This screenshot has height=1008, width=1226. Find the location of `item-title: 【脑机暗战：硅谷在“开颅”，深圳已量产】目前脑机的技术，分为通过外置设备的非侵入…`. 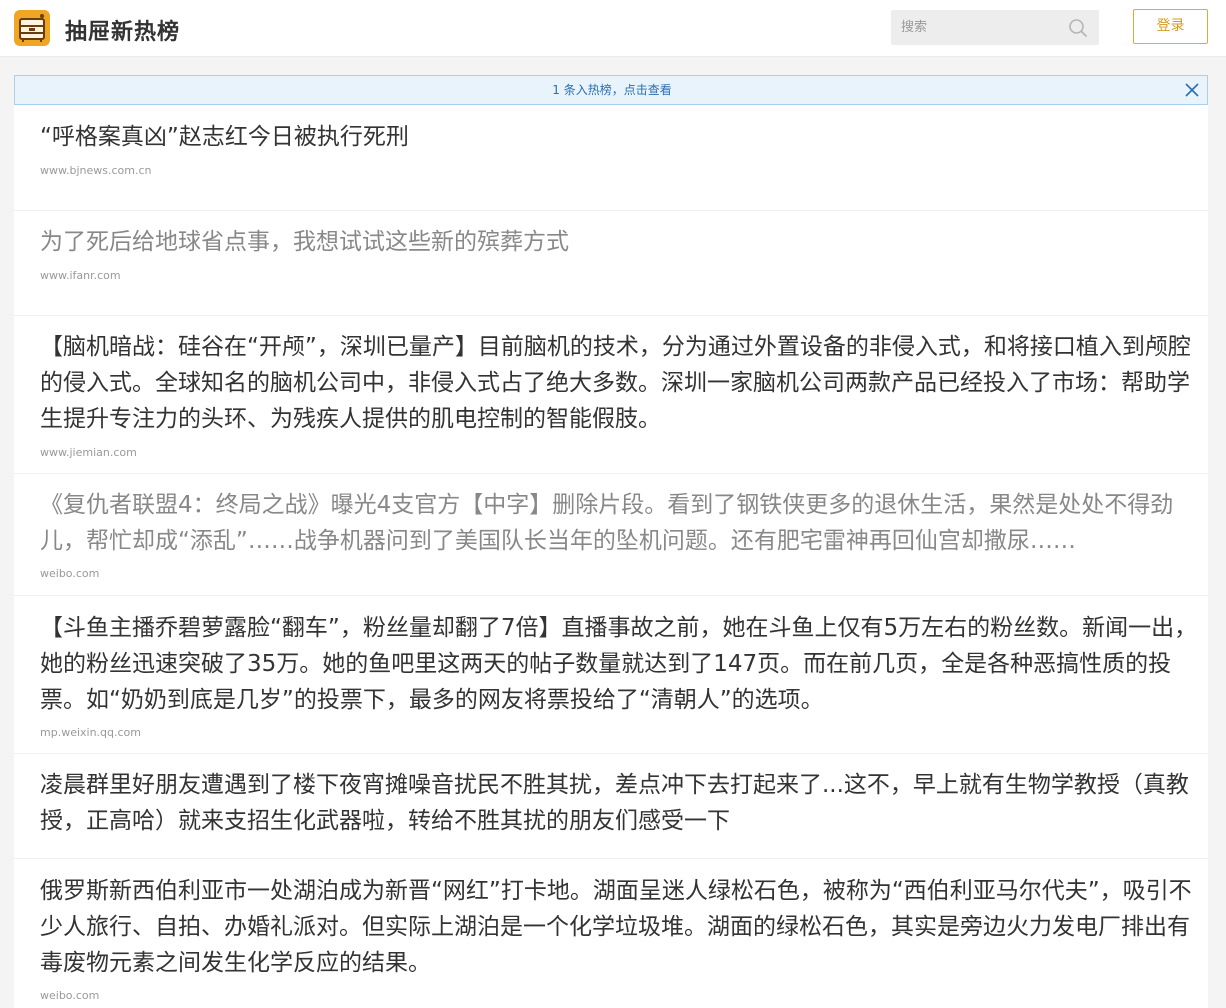

item-title: 【脑机暗战：硅谷在“开颅”，深圳已量产】目前脑机的技术，分为通过外置设备的非侵入… is located at coordinates (620, 383).